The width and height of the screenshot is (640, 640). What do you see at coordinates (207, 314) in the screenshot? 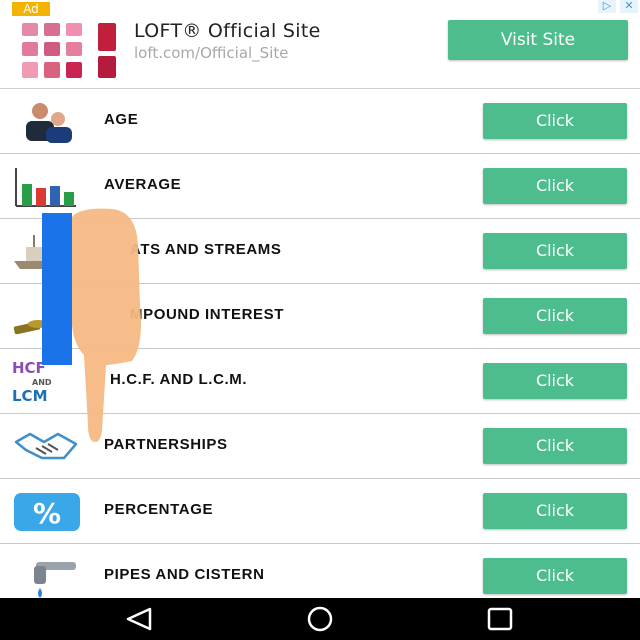
I see `row-label: MPOUND INTEREST` at bounding box center [207, 314].